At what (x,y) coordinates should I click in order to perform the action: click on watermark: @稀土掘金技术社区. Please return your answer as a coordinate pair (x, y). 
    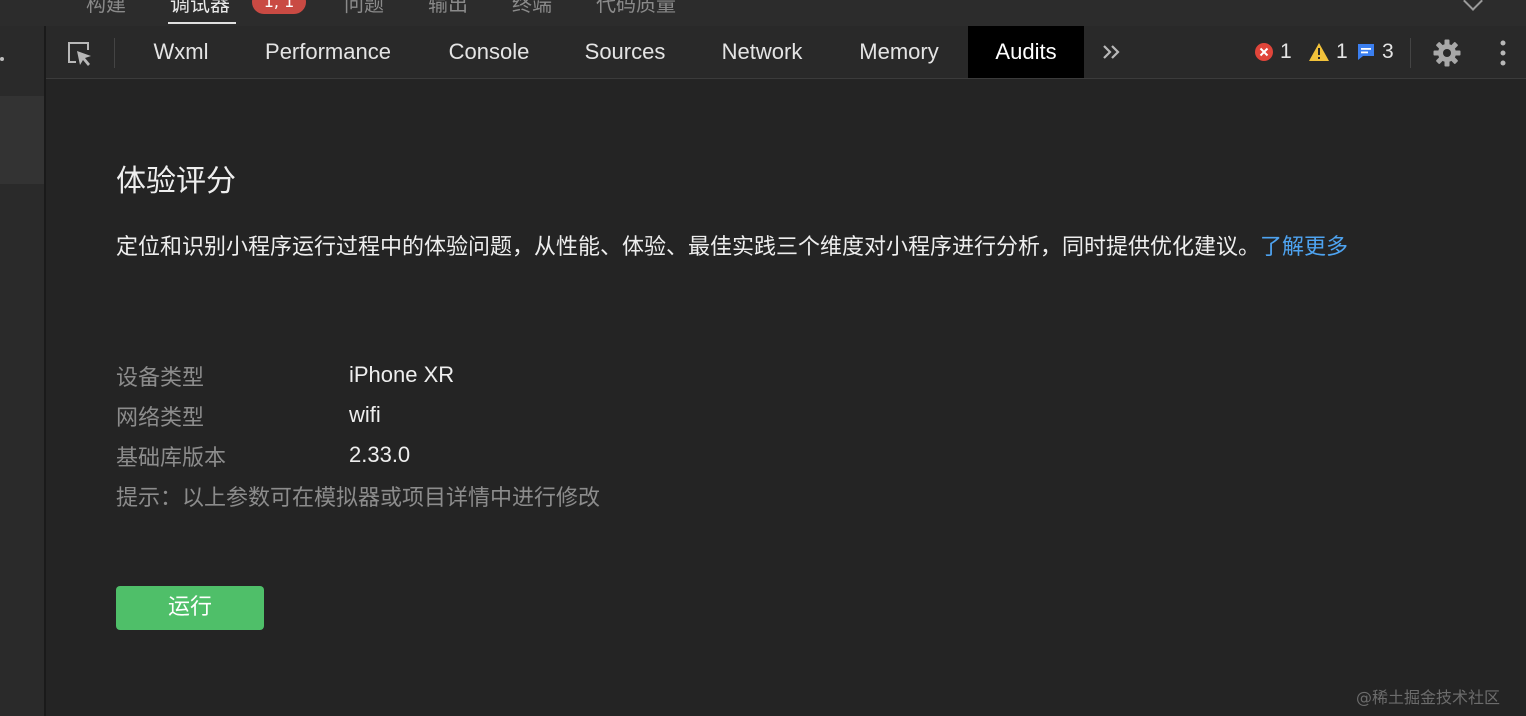
    Looking at the image, I should click on (1428, 697).